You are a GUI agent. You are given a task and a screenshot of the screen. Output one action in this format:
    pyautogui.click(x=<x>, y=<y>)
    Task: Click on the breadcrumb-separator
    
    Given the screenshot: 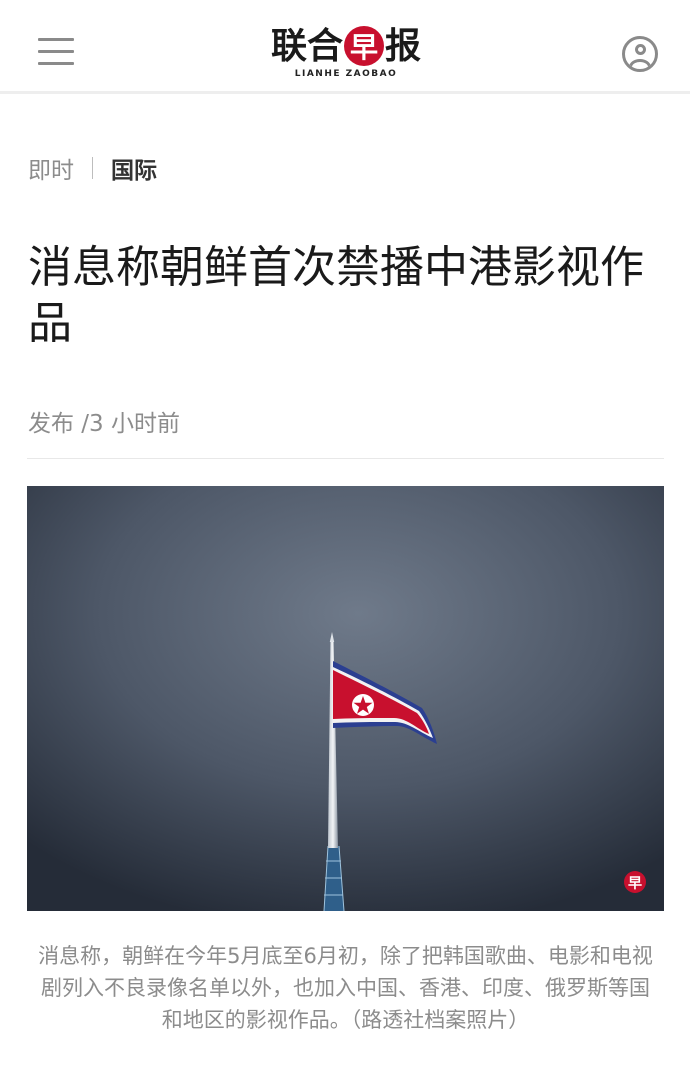 What is the action you would take?
    pyautogui.click(x=92, y=168)
    